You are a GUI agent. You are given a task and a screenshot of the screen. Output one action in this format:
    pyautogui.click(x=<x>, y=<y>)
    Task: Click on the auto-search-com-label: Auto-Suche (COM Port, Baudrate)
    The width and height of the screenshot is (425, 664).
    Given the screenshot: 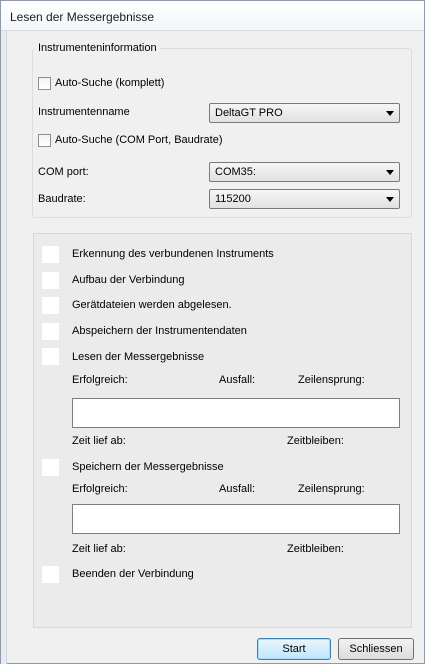 What is the action you would take?
    pyautogui.click(x=139, y=140)
    